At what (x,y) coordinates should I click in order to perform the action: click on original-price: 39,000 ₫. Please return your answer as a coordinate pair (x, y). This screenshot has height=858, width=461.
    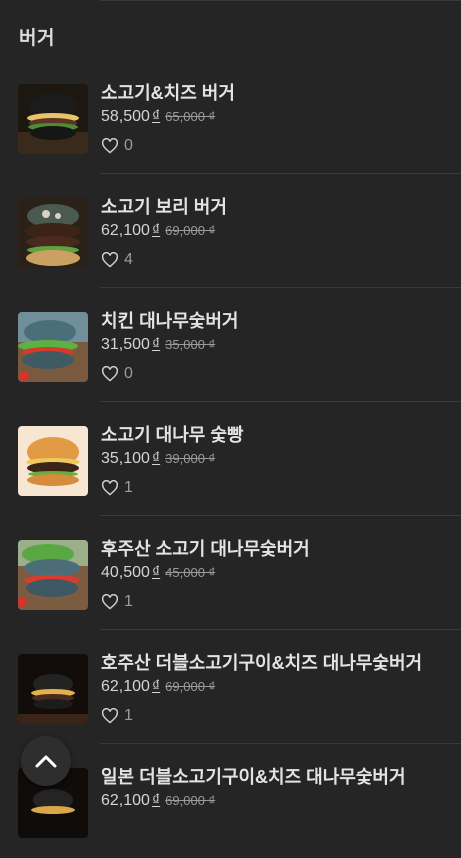
    Looking at the image, I should click on (190, 458).